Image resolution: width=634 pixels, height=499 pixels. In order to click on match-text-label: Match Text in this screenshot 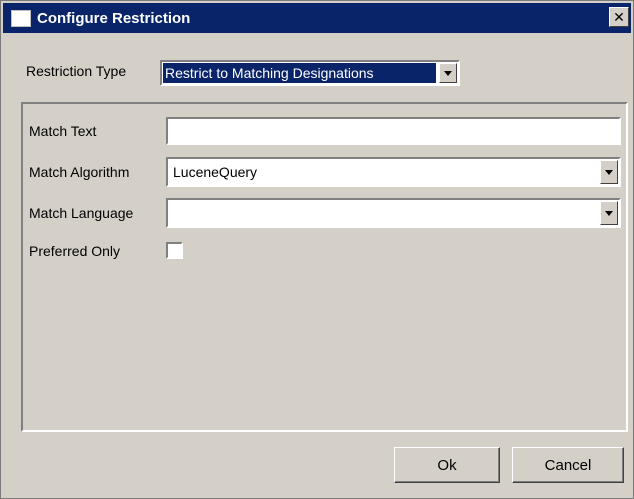, I will do `click(63, 131)`.